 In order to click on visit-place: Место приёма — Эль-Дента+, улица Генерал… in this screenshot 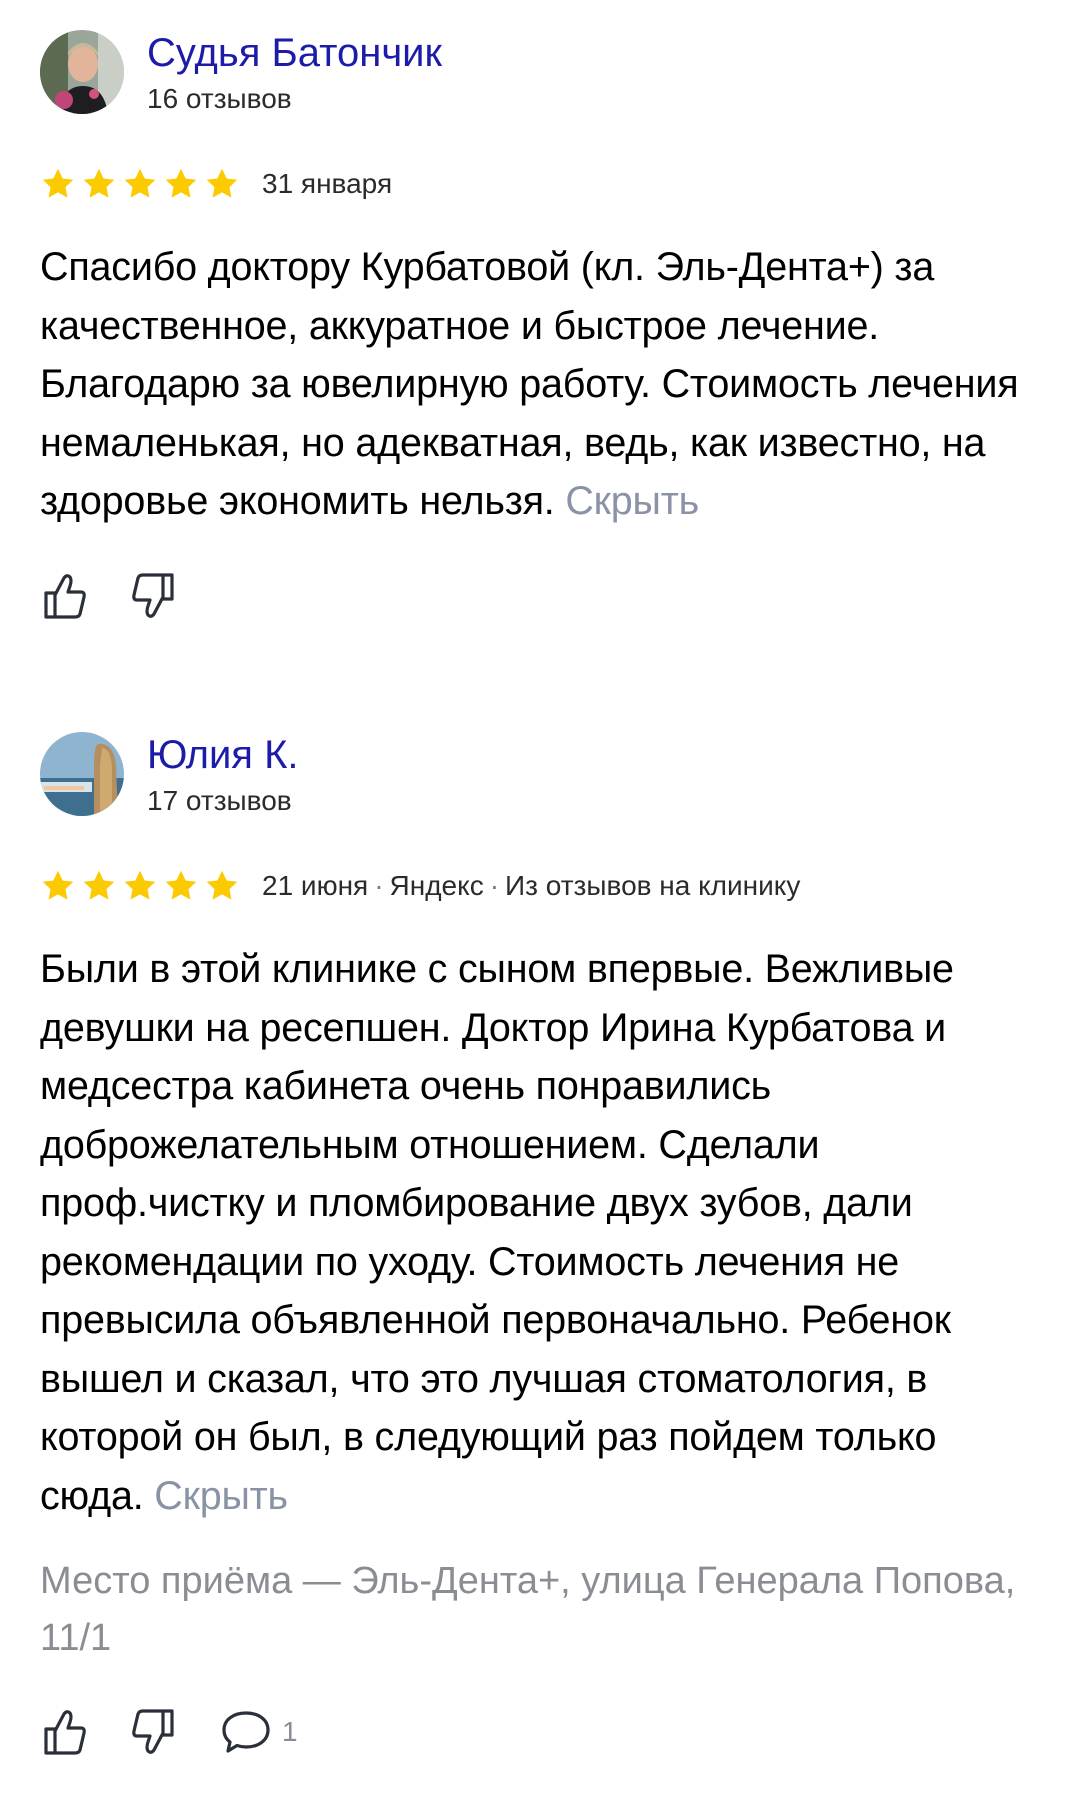, I will do `click(528, 1609)`.